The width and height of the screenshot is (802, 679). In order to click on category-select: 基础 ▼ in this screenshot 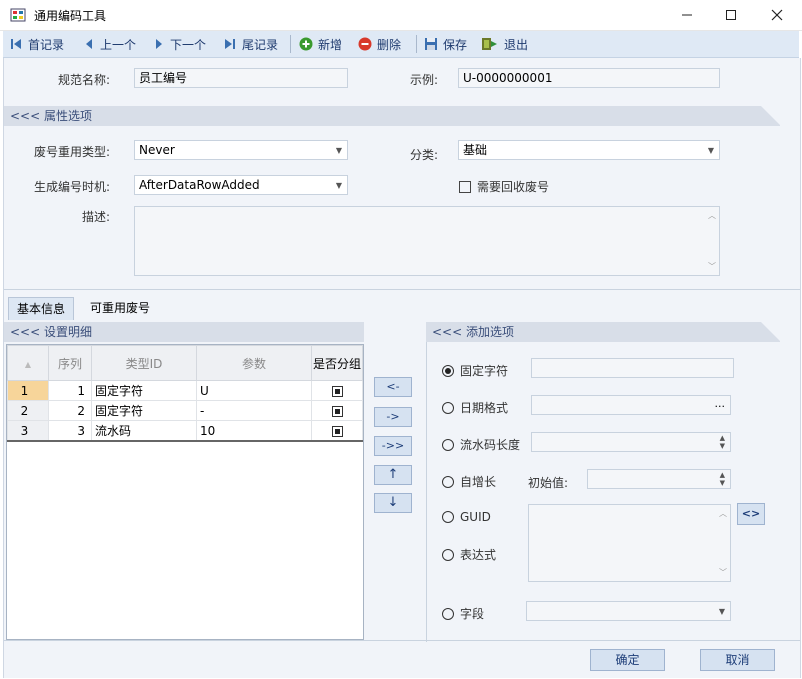, I will do `click(589, 150)`.